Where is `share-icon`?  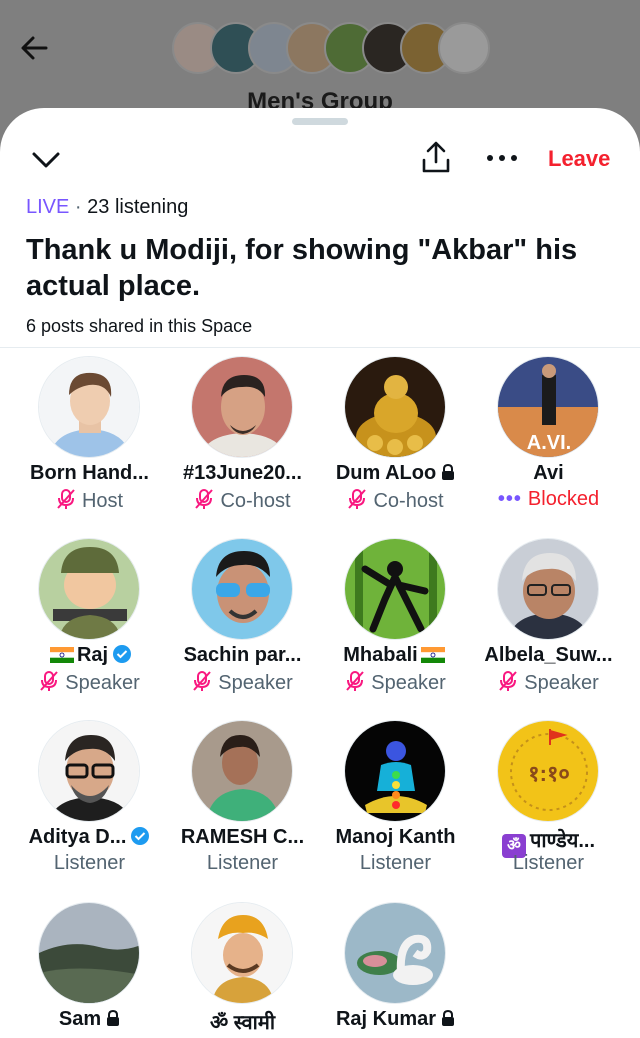 share-icon is located at coordinates (436, 157).